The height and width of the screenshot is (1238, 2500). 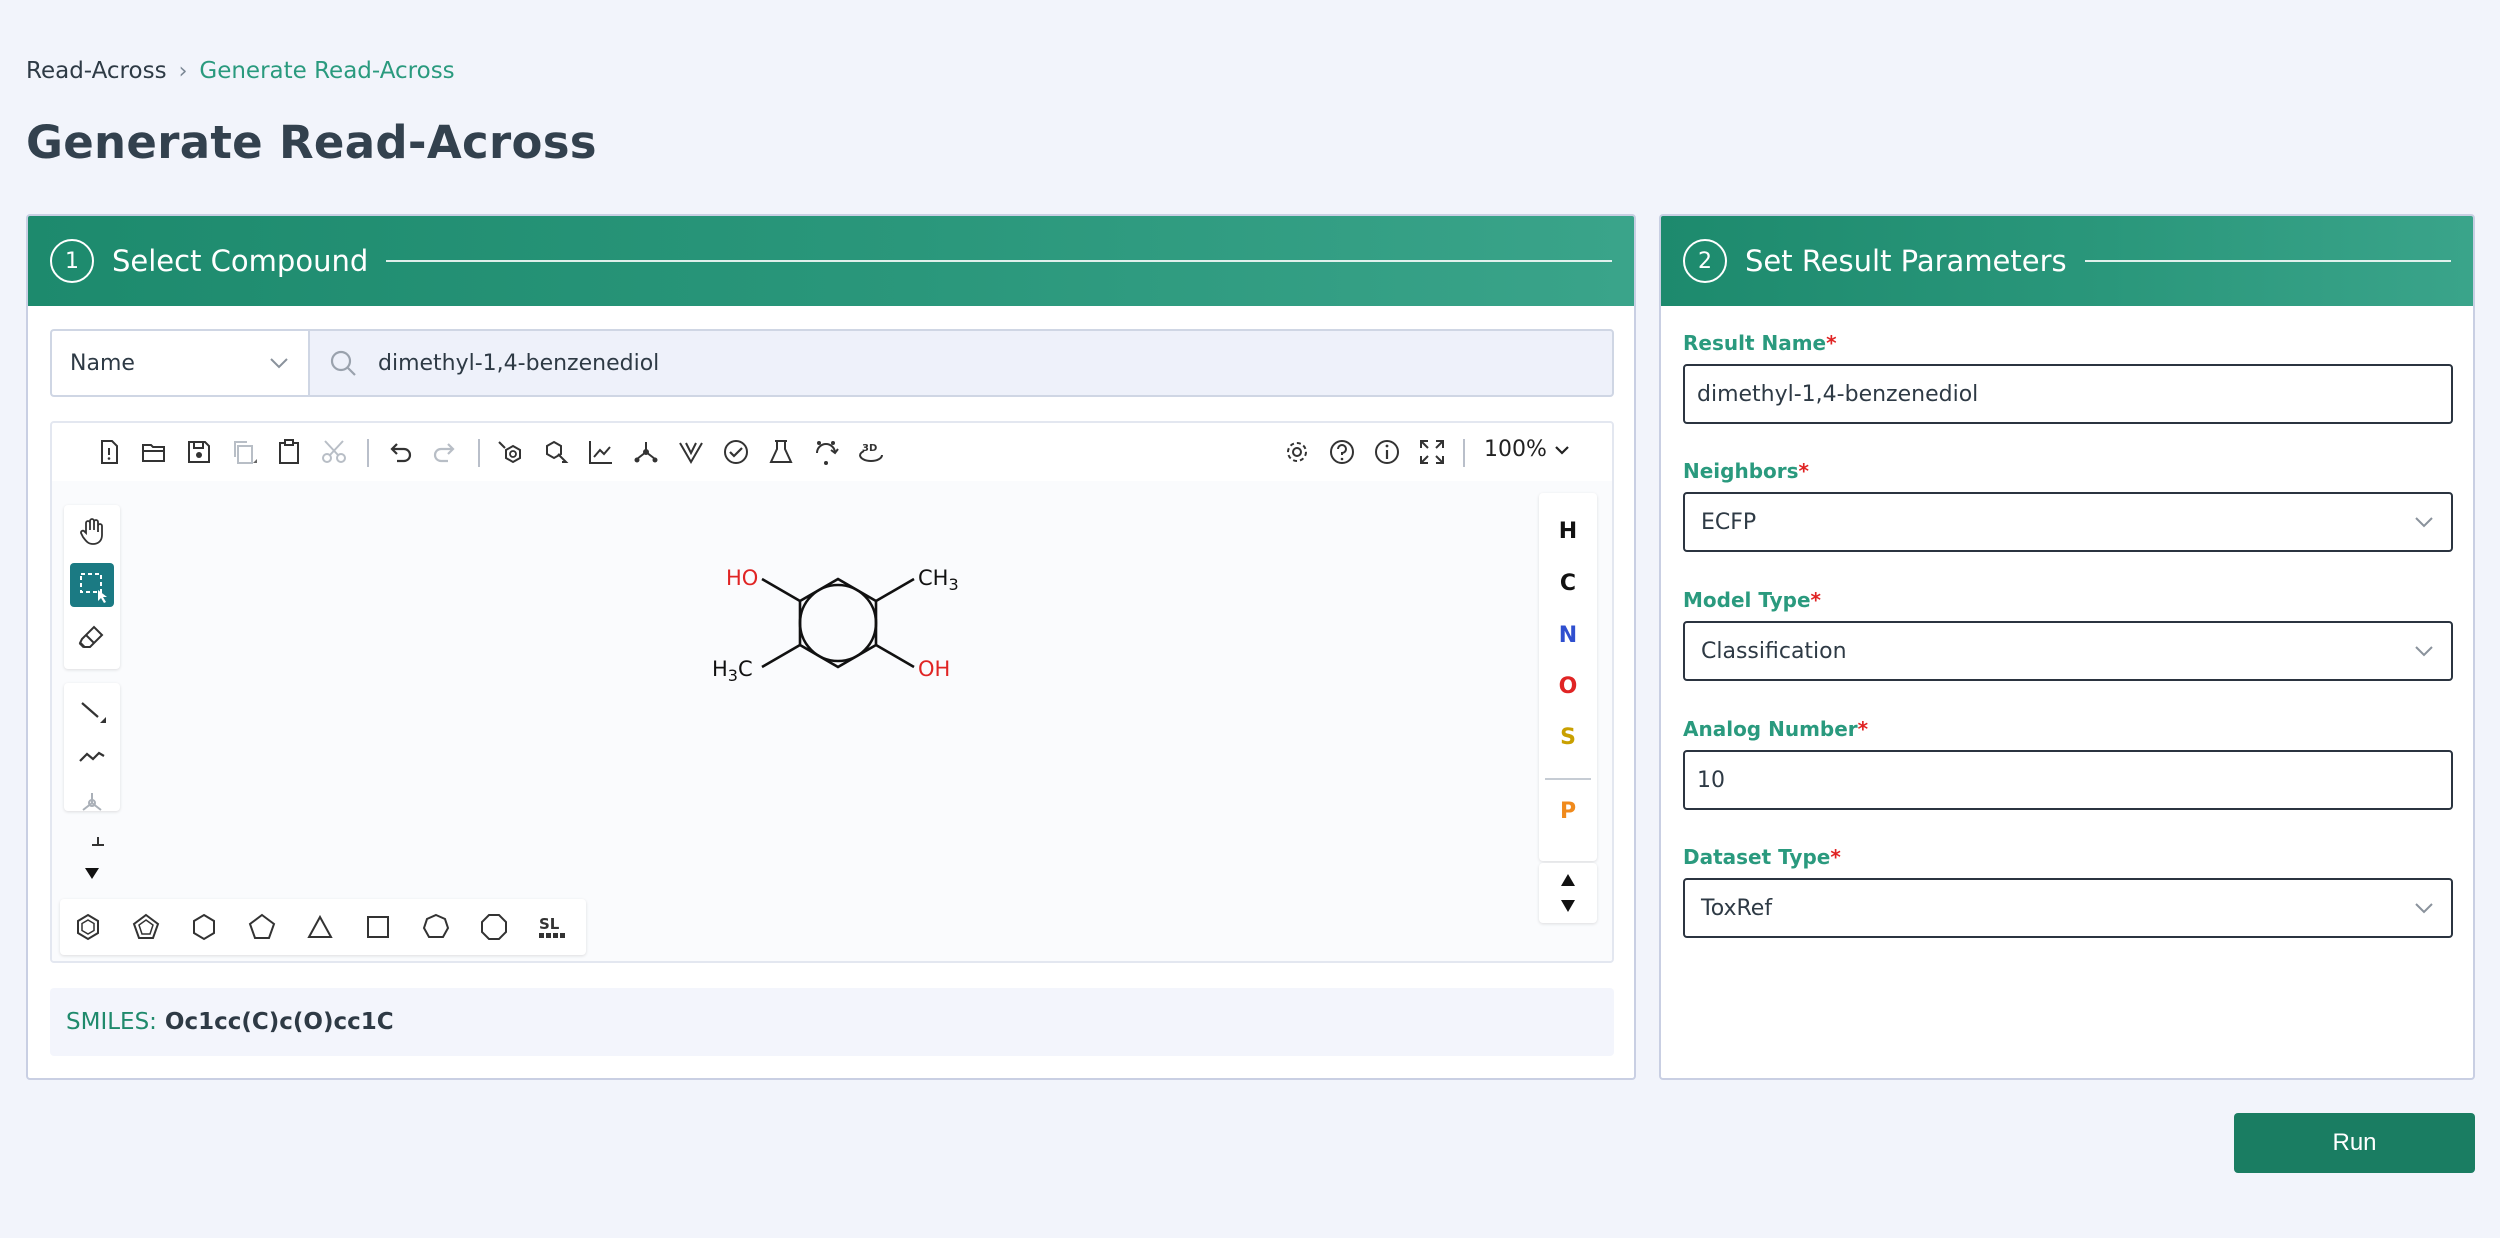 What do you see at coordinates (1568, 583) in the screenshot?
I see `atom-c-button: C` at bounding box center [1568, 583].